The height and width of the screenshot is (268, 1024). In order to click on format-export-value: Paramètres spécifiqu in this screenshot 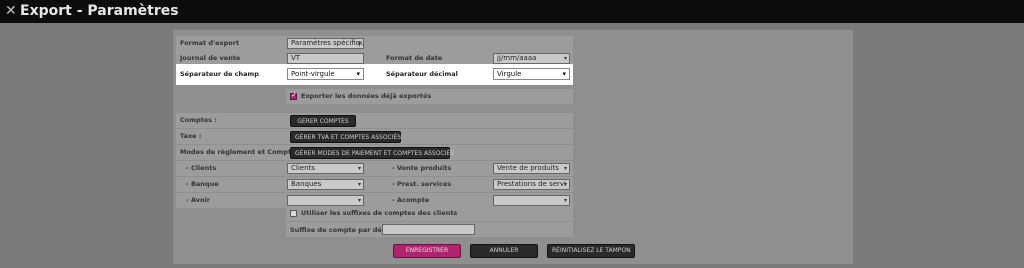, I will do `click(327, 43)`.